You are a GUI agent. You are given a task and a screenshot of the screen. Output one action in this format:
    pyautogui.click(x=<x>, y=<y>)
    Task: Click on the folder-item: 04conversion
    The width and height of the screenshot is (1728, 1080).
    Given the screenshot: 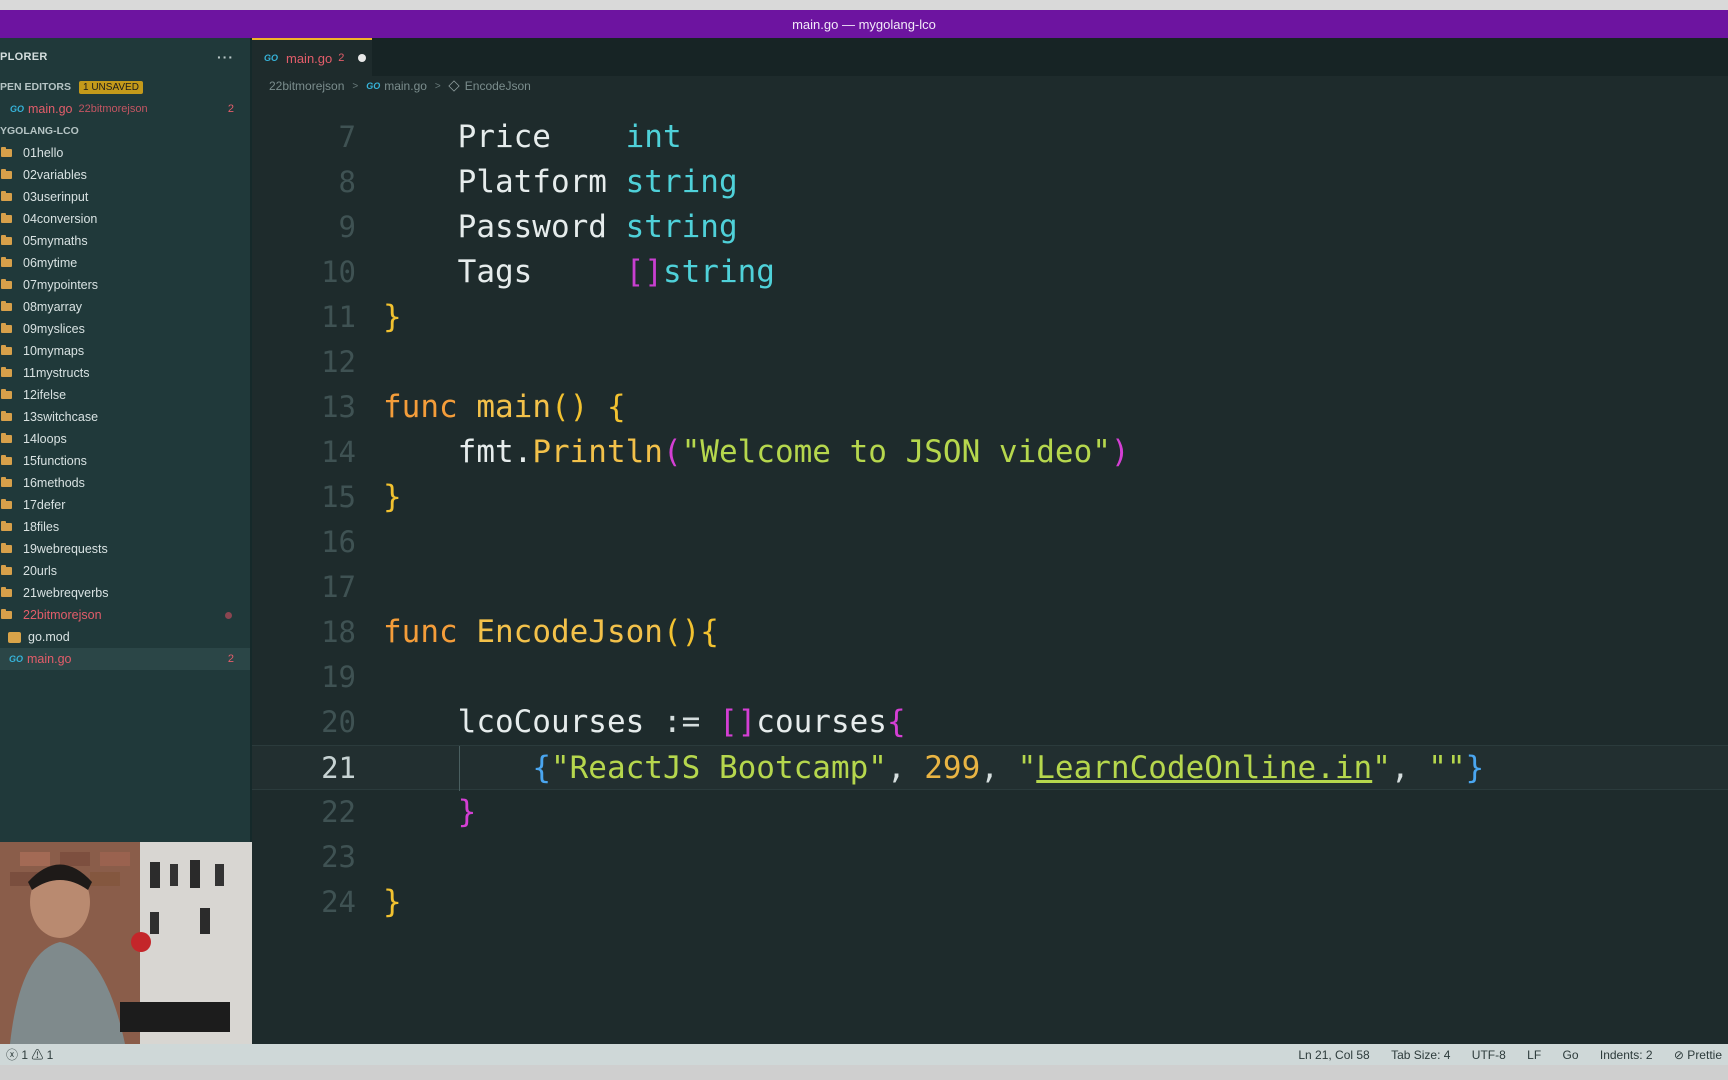 What is the action you would take?
    pyautogui.click(x=125, y=219)
    